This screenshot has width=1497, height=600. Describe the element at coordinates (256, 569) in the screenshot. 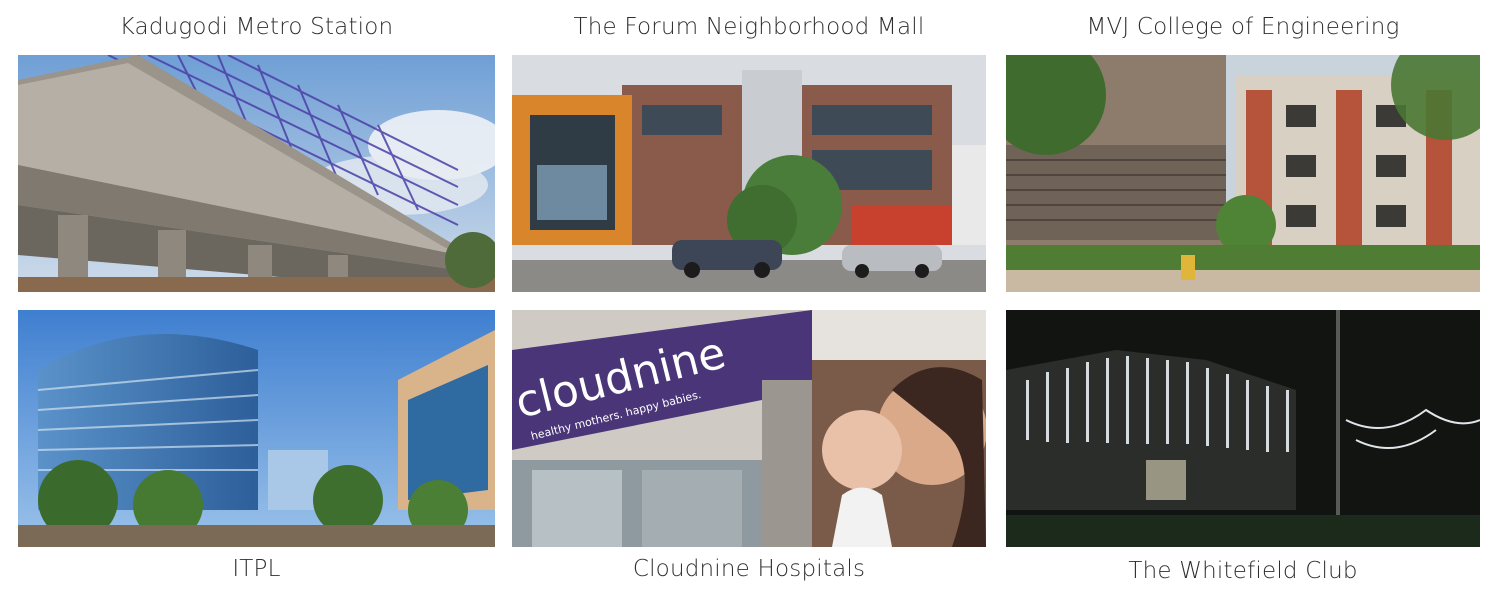

I see `caption-itpl: ITPL` at that location.